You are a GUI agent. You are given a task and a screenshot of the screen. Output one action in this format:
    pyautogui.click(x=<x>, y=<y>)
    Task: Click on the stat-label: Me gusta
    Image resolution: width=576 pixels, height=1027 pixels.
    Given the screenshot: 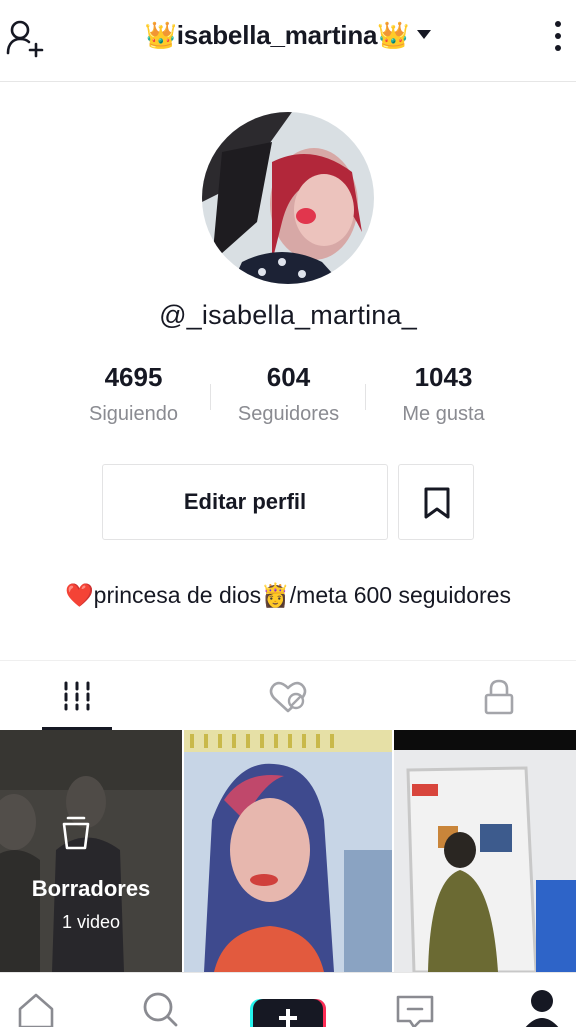 What is the action you would take?
    pyautogui.click(x=443, y=414)
    